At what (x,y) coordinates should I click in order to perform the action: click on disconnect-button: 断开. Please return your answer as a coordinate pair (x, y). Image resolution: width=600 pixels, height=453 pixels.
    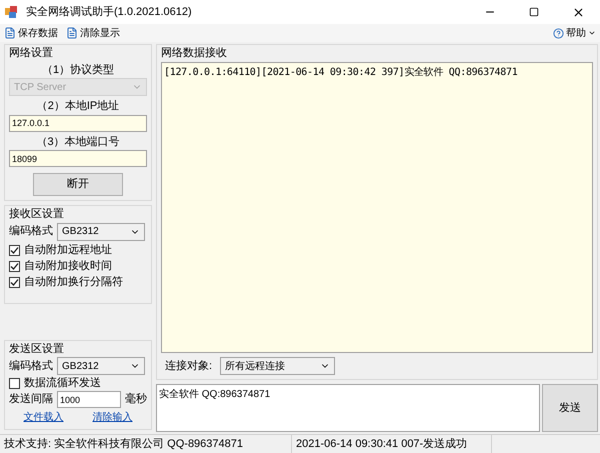
    Looking at the image, I should click on (78, 184).